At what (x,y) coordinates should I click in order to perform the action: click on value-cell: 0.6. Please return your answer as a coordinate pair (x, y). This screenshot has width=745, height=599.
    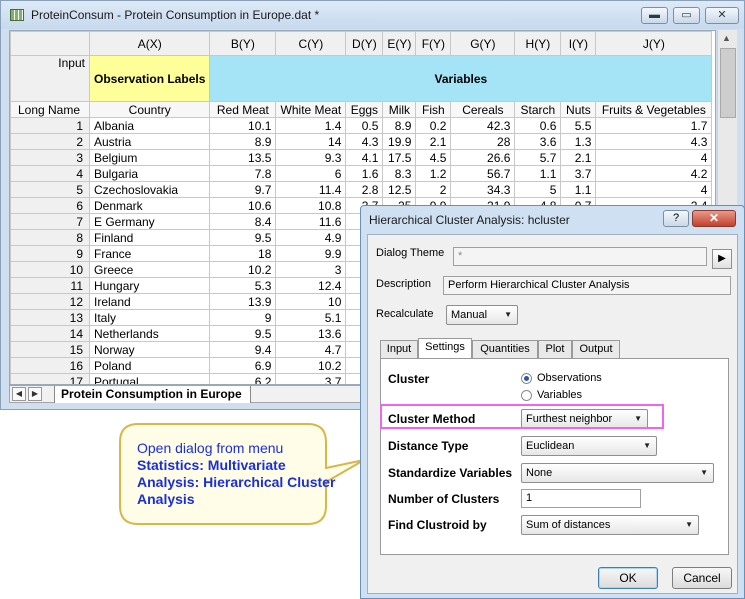
    Looking at the image, I should click on (538, 125).